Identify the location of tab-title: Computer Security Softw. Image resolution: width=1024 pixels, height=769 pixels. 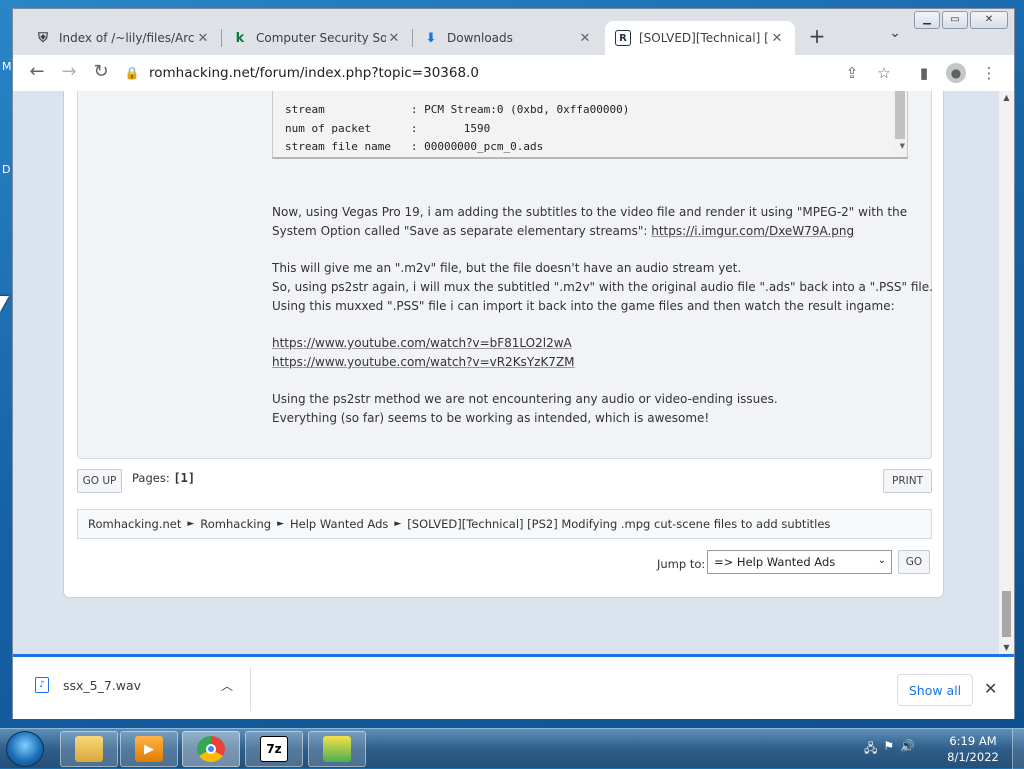
(321, 38).